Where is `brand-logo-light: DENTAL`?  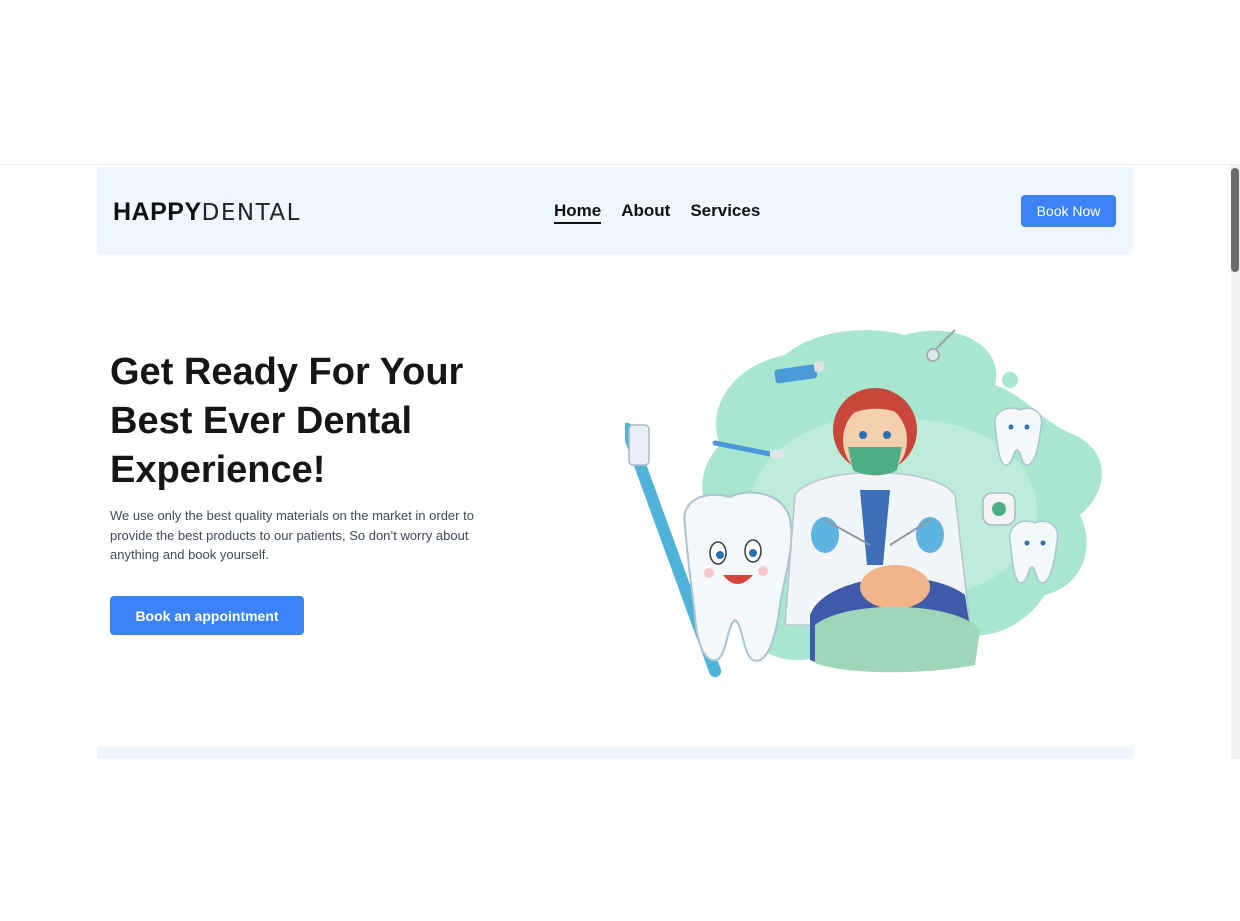
brand-logo-light: DENTAL is located at coordinates (251, 213).